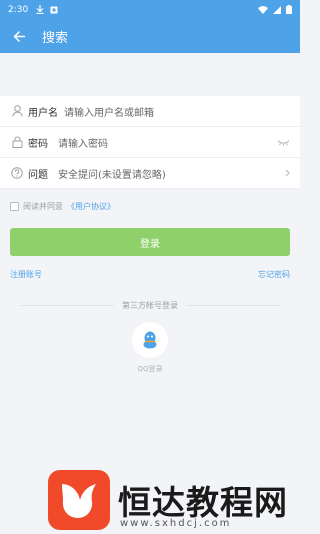 Image resolution: width=320 pixels, height=534 pixels. I want to click on third-party-title: 第三方帐号登录, so click(150, 305).